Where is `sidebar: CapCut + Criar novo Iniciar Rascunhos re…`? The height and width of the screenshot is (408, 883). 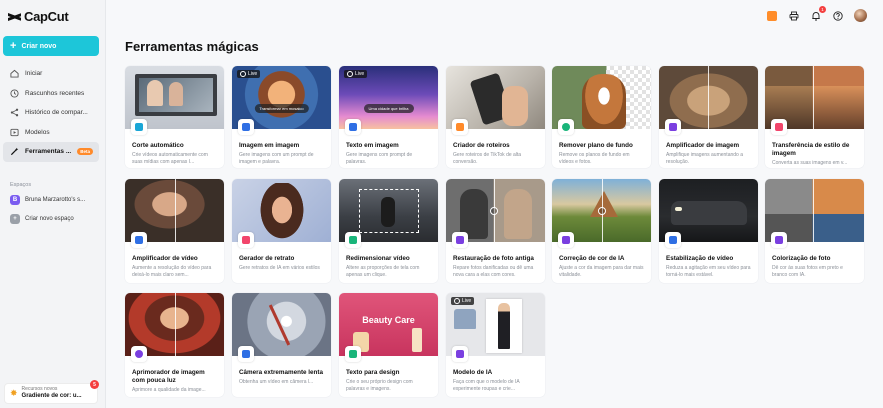 sidebar: CapCut + Criar novo Iniciar Rascunhos re… is located at coordinates (53, 204).